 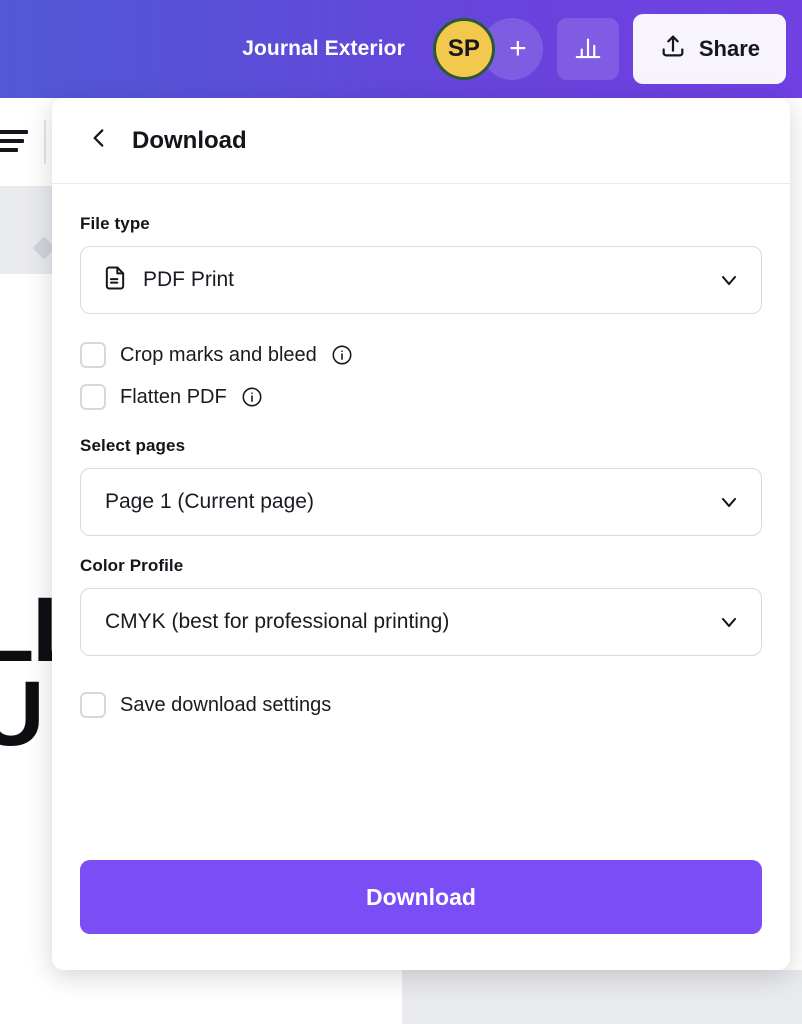 What do you see at coordinates (189, 279) in the screenshot?
I see `file-type-value: PDF Print` at bounding box center [189, 279].